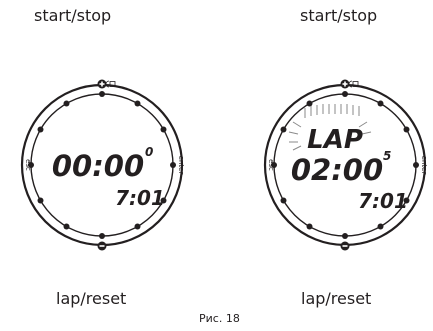  What do you see at coordinates (73, 15) in the screenshot?
I see `start-stop-label-left: start/stop` at bounding box center [73, 15].